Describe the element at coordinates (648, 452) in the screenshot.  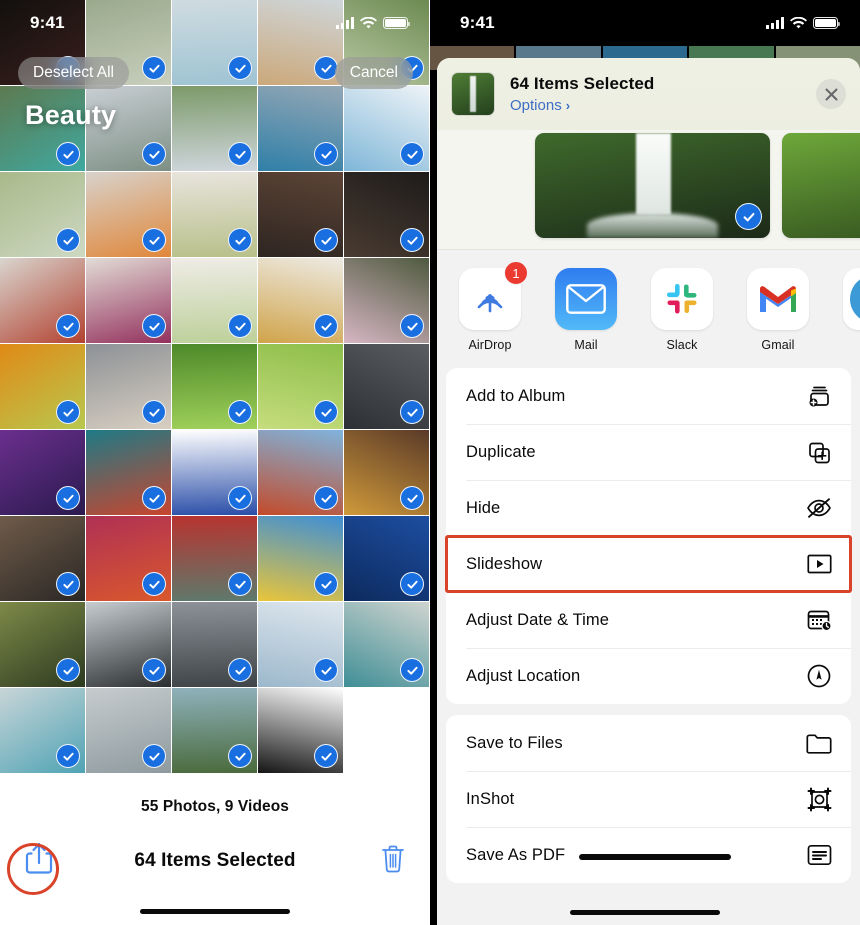
I see `action-row-duplicate: Duplicate` at that location.